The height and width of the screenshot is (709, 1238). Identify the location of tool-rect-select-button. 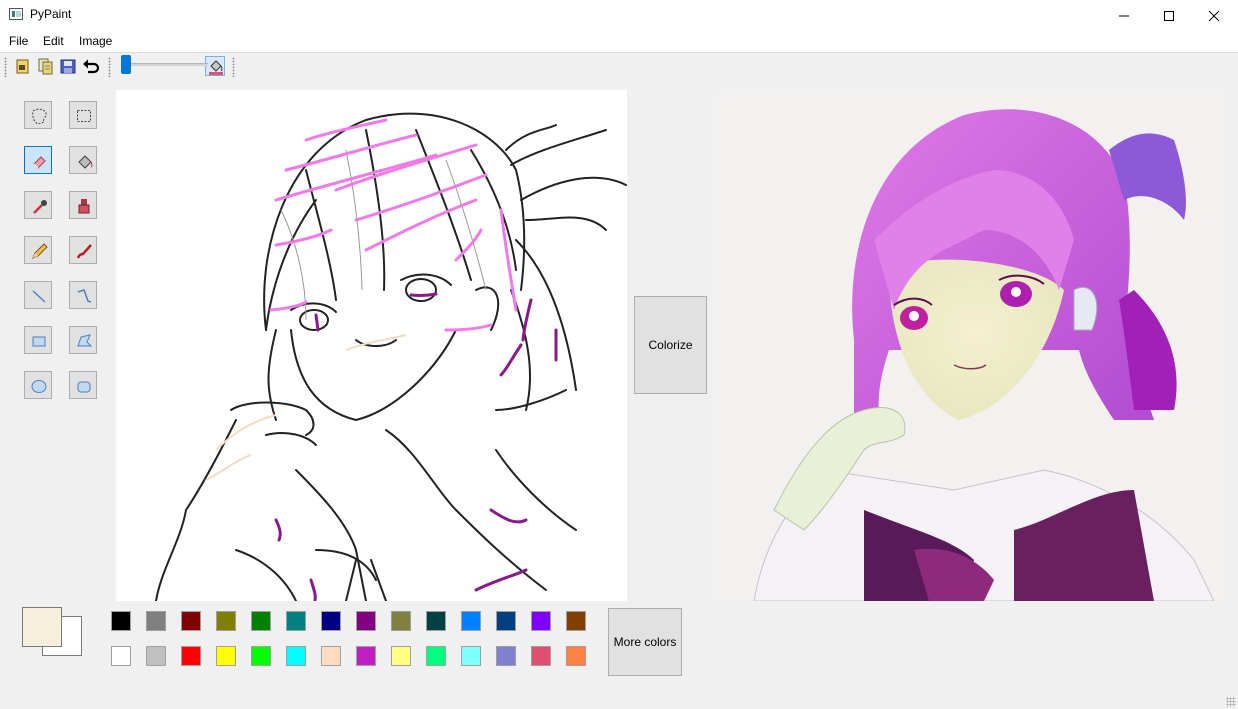
(83, 115).